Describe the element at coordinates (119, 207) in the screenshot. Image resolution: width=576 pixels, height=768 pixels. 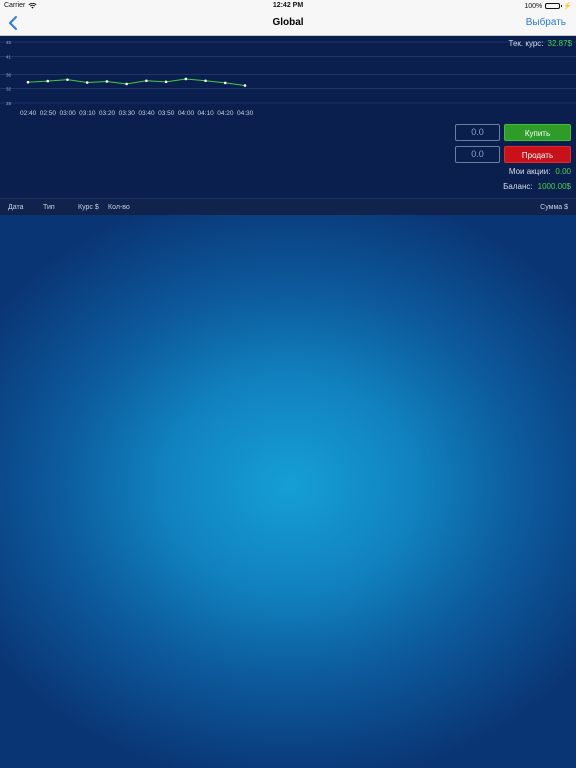
I see `column-quantity: Кол-во` at that location.